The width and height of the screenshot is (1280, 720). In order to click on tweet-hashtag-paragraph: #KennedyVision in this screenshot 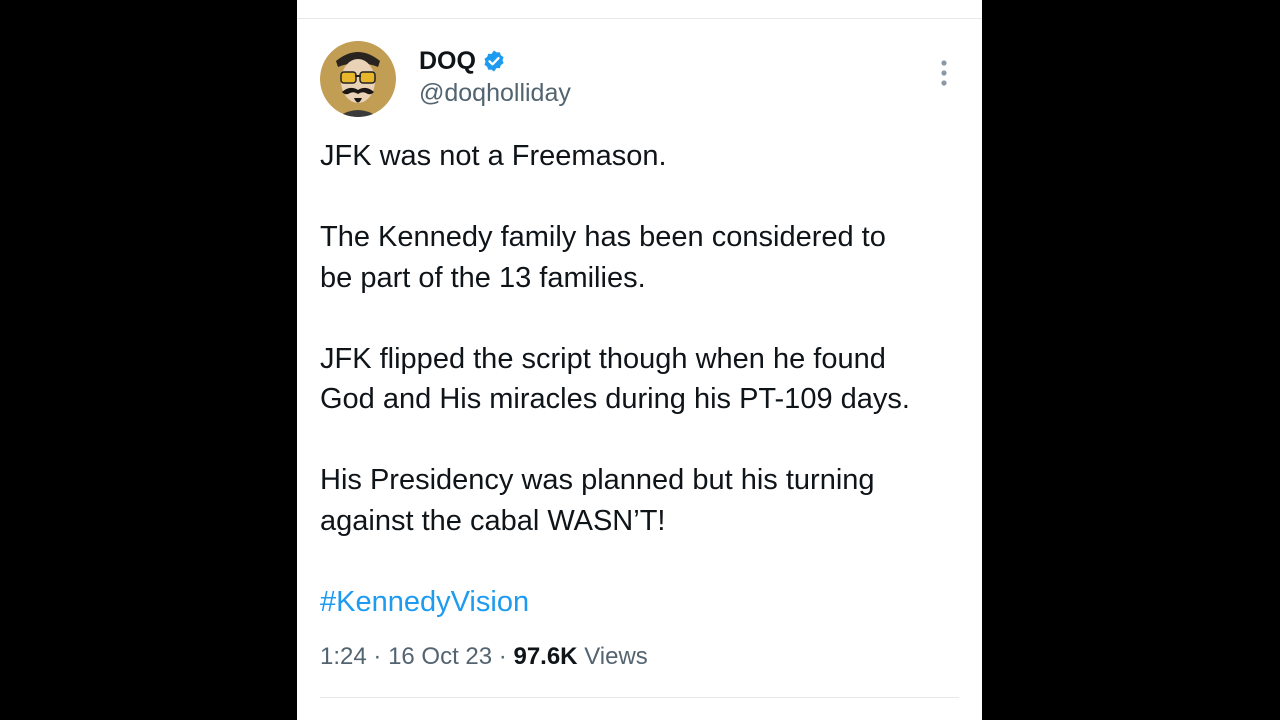, I will do `click(645, 602)`.